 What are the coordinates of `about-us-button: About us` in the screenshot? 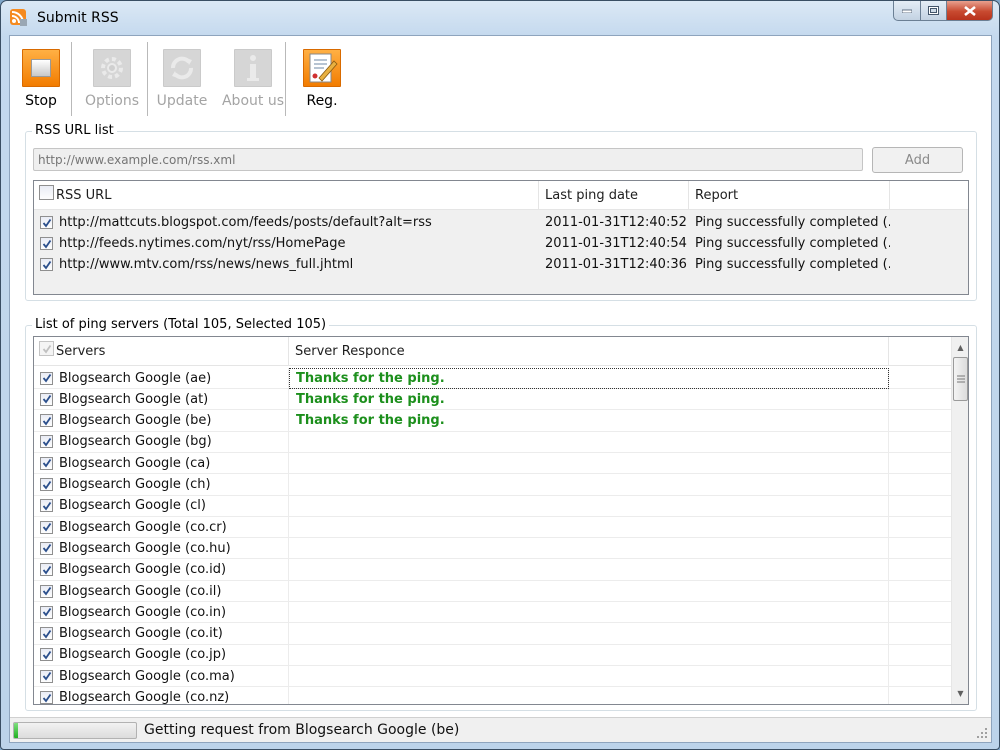 It's located at (253, 76).